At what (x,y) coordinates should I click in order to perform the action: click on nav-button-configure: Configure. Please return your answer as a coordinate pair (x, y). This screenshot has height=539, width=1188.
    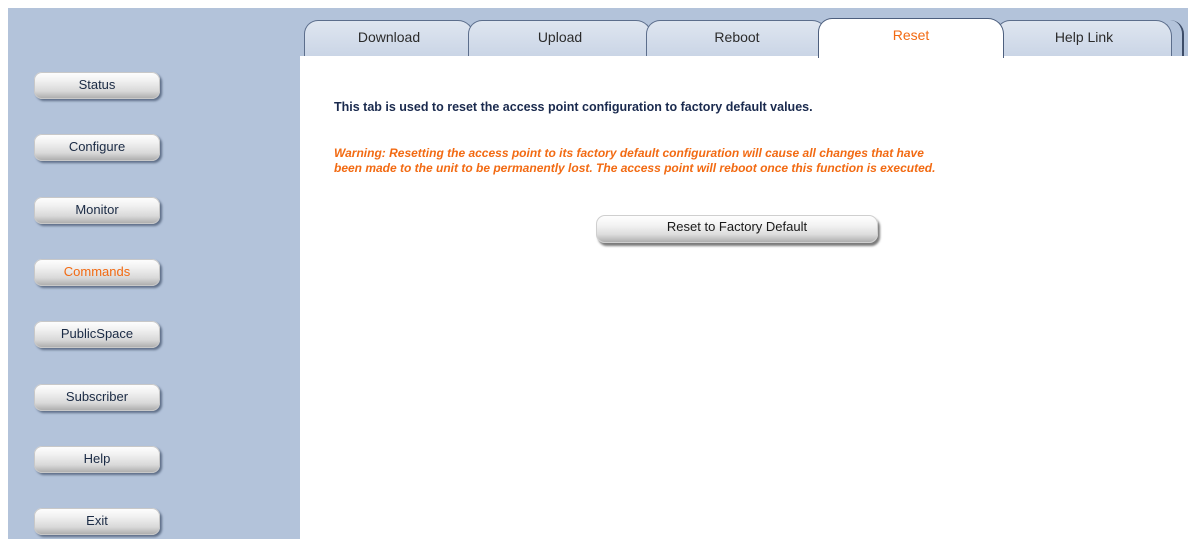
    Looking at the image, I should click on (97, 147).